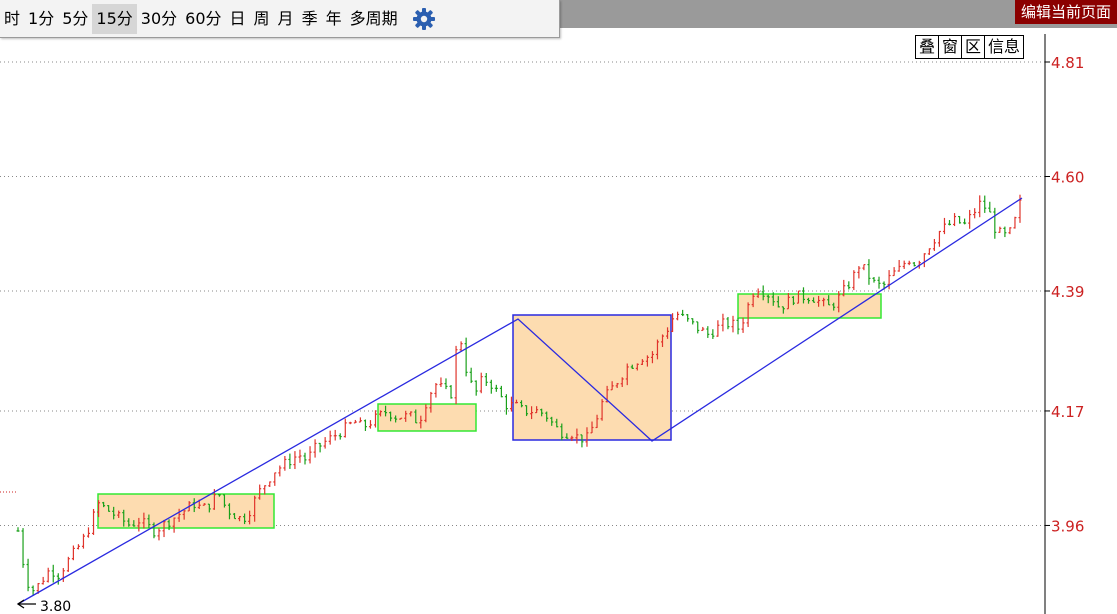  Describe the element at coordinates (203, 19) in the screenshot. I see `period-60min: 60分` at that location.